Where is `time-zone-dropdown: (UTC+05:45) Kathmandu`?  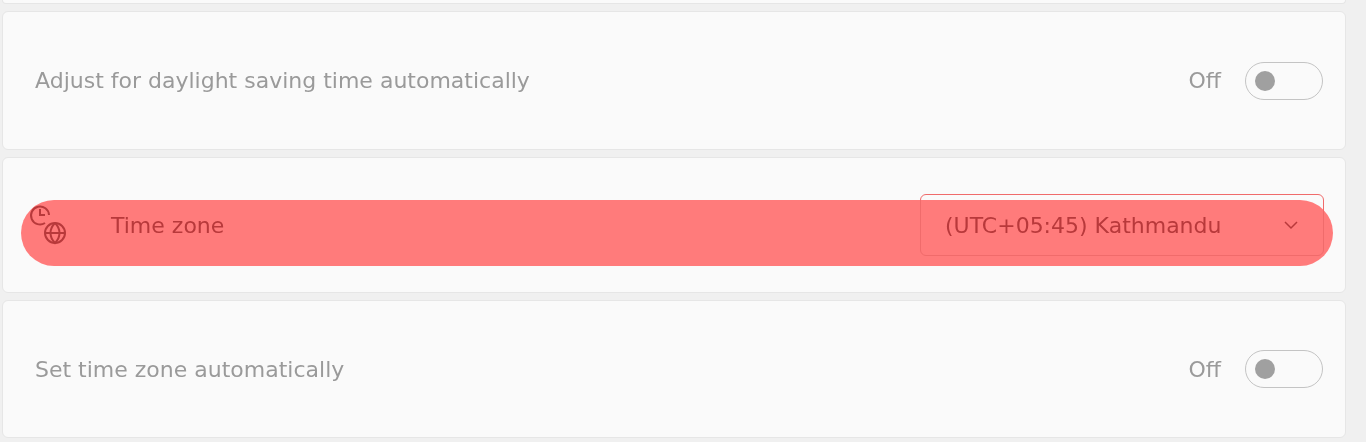
time-zone-dropdown: (UTC+05:45) Kathmandu is located at coordinates (1122, 225).